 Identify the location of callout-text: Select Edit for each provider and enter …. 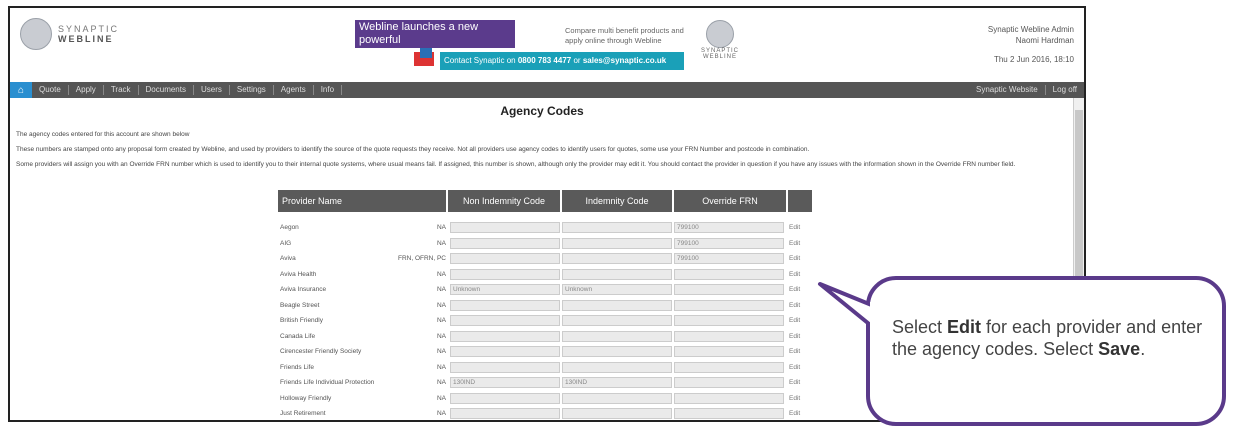
(1052, 338).